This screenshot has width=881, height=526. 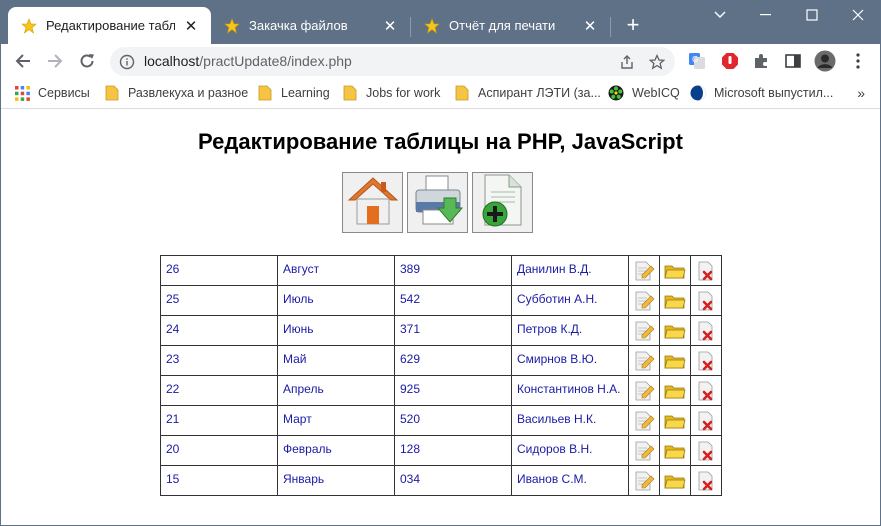 What do you see at coordinates (441, 390) in the screenshot?
I see `table-row: 22 Апрель 925 Константинов Н.А.` at bounding box center [441, 390].